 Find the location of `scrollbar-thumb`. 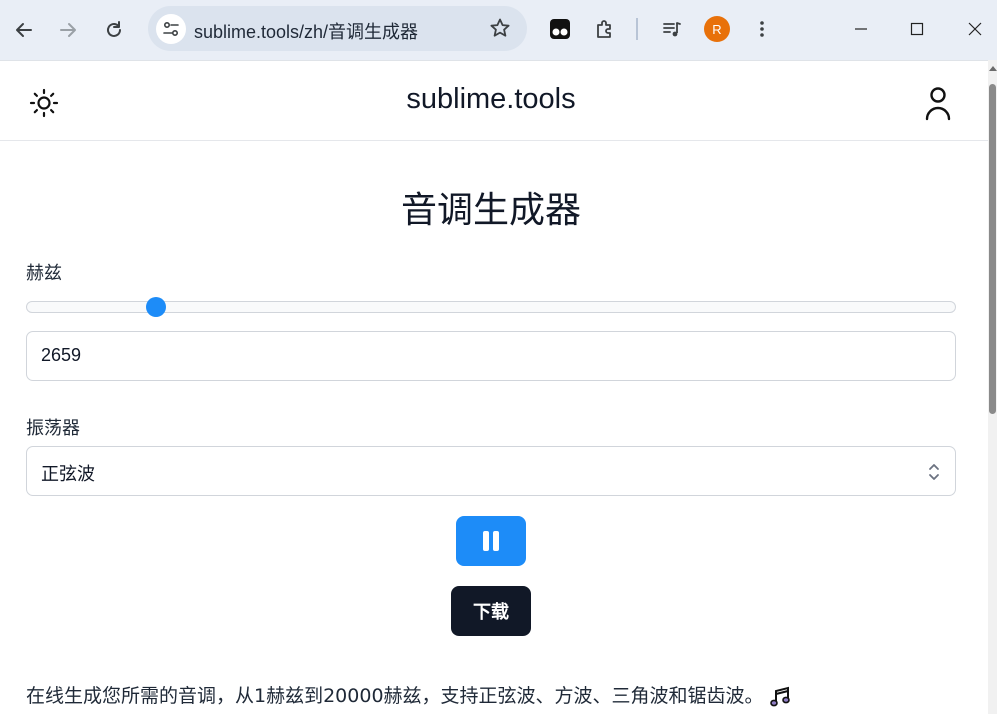

scrollbar-thumb is located at coordinates (992, 249).